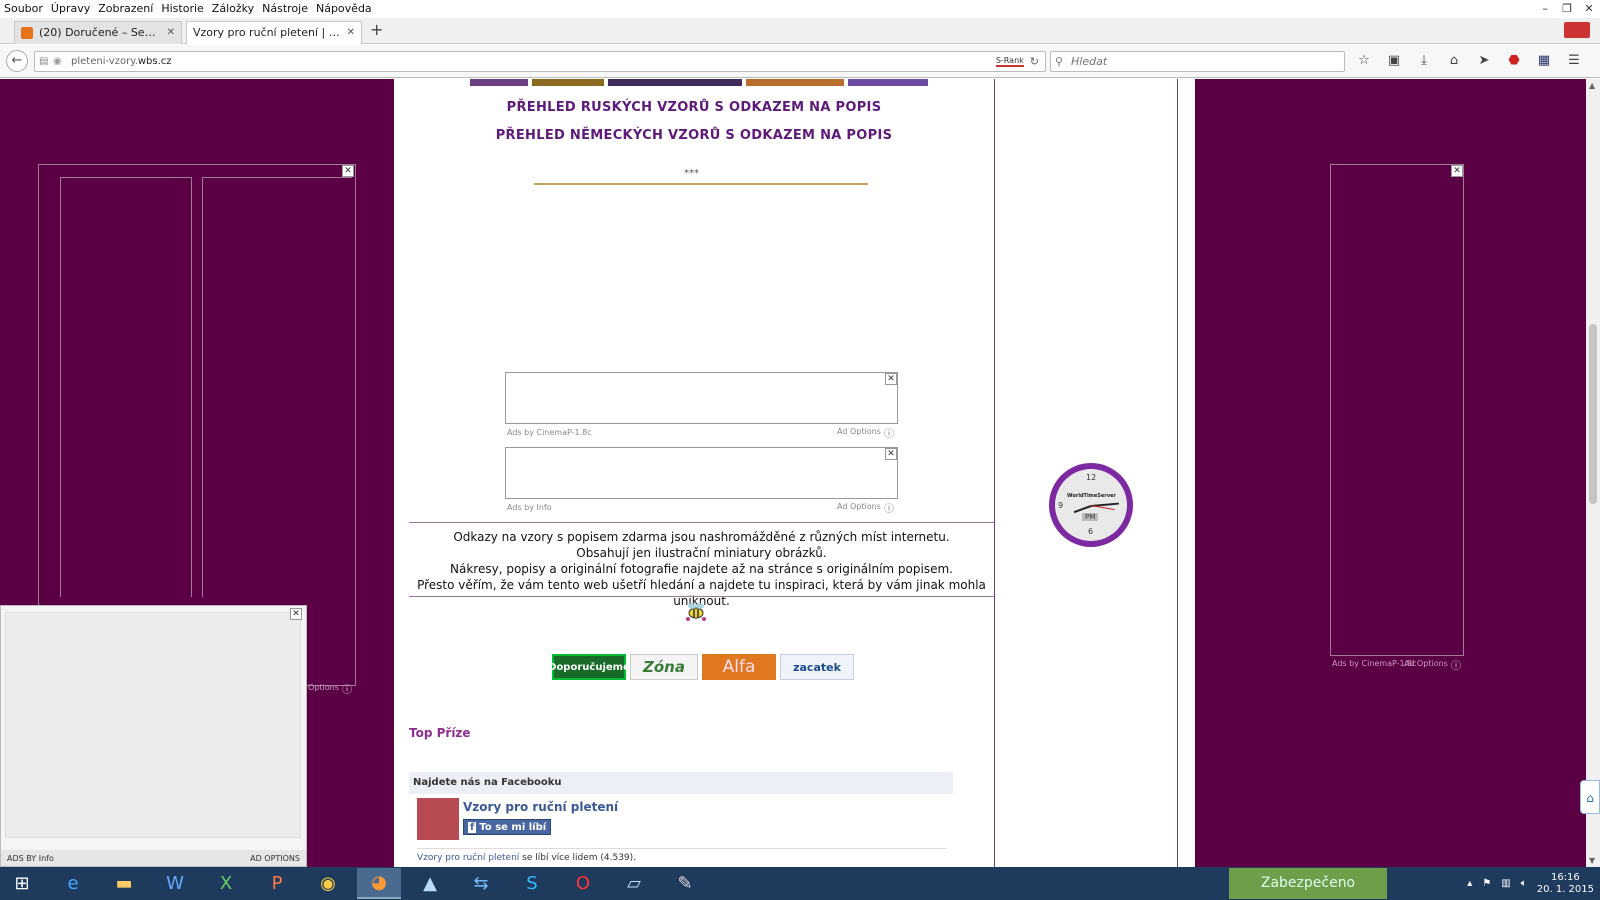 This screenshot has height=900, width=1600. I want to click on restore-icon: ❐, so click(1567, 8).